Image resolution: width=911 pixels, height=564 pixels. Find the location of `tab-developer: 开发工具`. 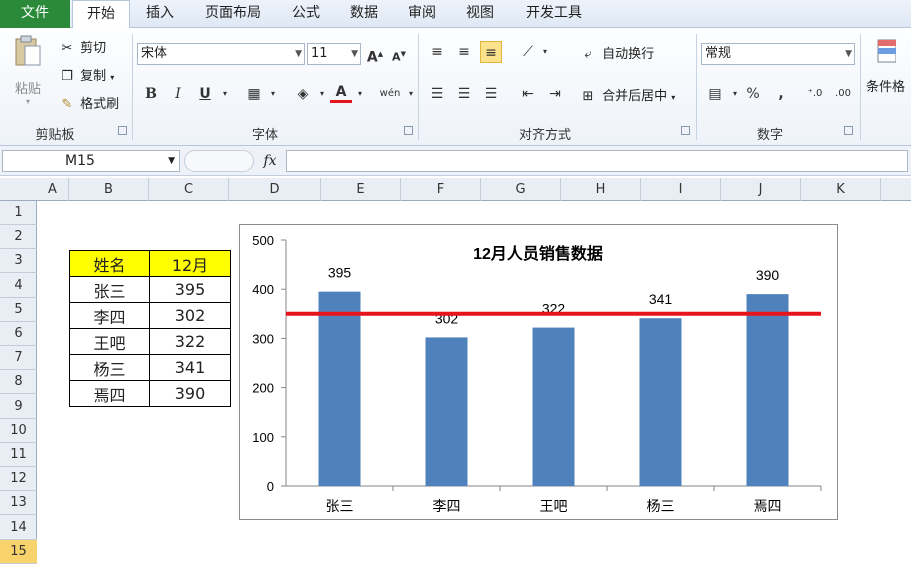

tab-developer: 开发工具 is located at coordinates (554, 14).